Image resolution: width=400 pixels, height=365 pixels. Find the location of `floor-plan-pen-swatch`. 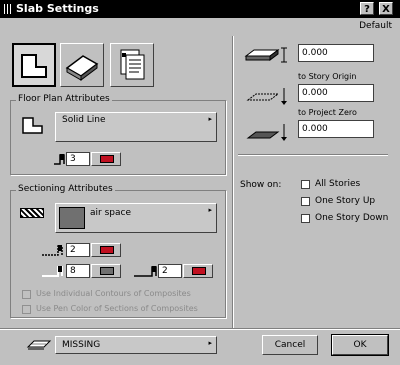

floor-plan-pen-swatch is located at coordinates (106, 159).